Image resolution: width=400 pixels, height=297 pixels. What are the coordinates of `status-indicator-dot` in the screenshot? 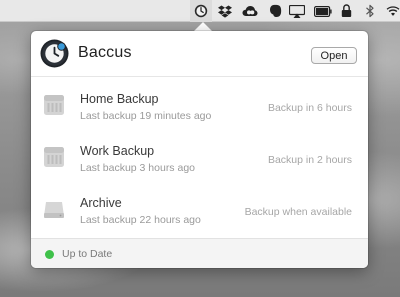 It's located at (49, 254).